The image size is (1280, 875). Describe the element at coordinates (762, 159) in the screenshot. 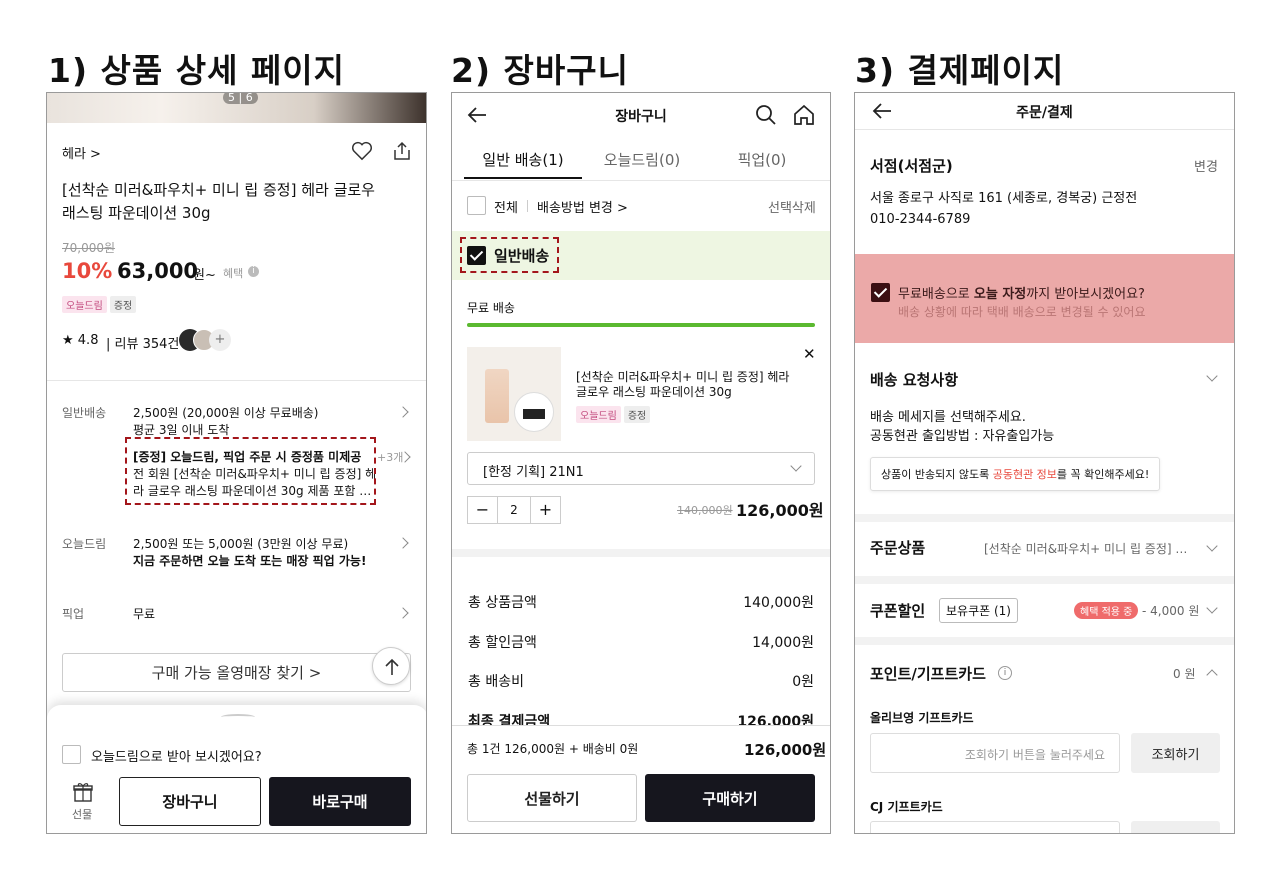

I see `tab-pickup: 픽업(0)` at that location.